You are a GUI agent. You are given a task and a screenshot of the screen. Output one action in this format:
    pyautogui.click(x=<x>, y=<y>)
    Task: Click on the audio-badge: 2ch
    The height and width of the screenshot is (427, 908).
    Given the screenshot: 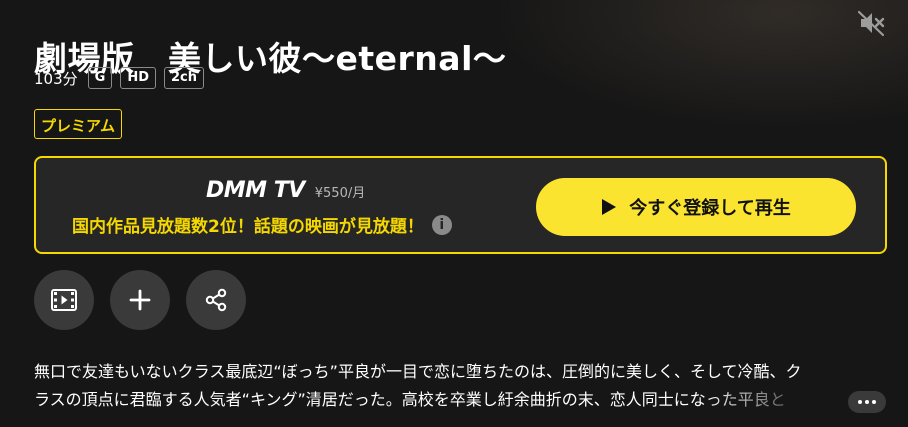 What is the action you would take?
    pyautogui.click(x=183, y=78)
    